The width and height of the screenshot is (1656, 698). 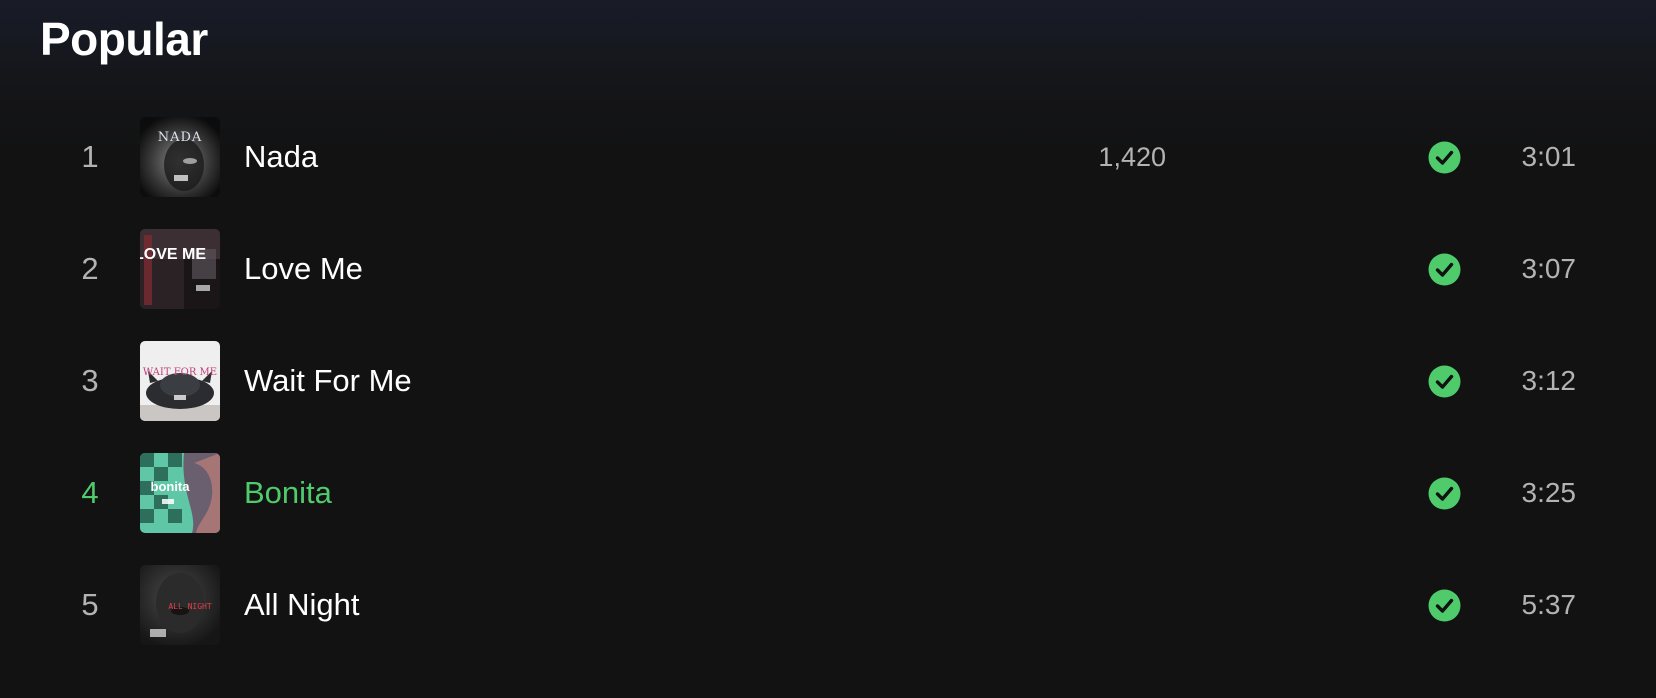 I want to click on track-title: Bonita, so click(x=288, y=493).